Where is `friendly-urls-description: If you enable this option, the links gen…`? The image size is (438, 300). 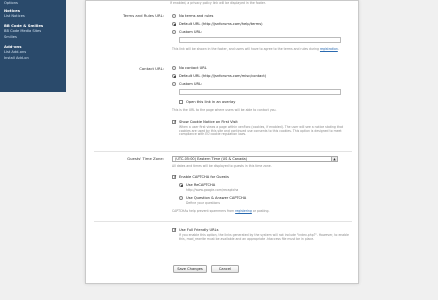
friendly-urls-description: If you enable this option, the links gen… is located at coordinates (264, 237).